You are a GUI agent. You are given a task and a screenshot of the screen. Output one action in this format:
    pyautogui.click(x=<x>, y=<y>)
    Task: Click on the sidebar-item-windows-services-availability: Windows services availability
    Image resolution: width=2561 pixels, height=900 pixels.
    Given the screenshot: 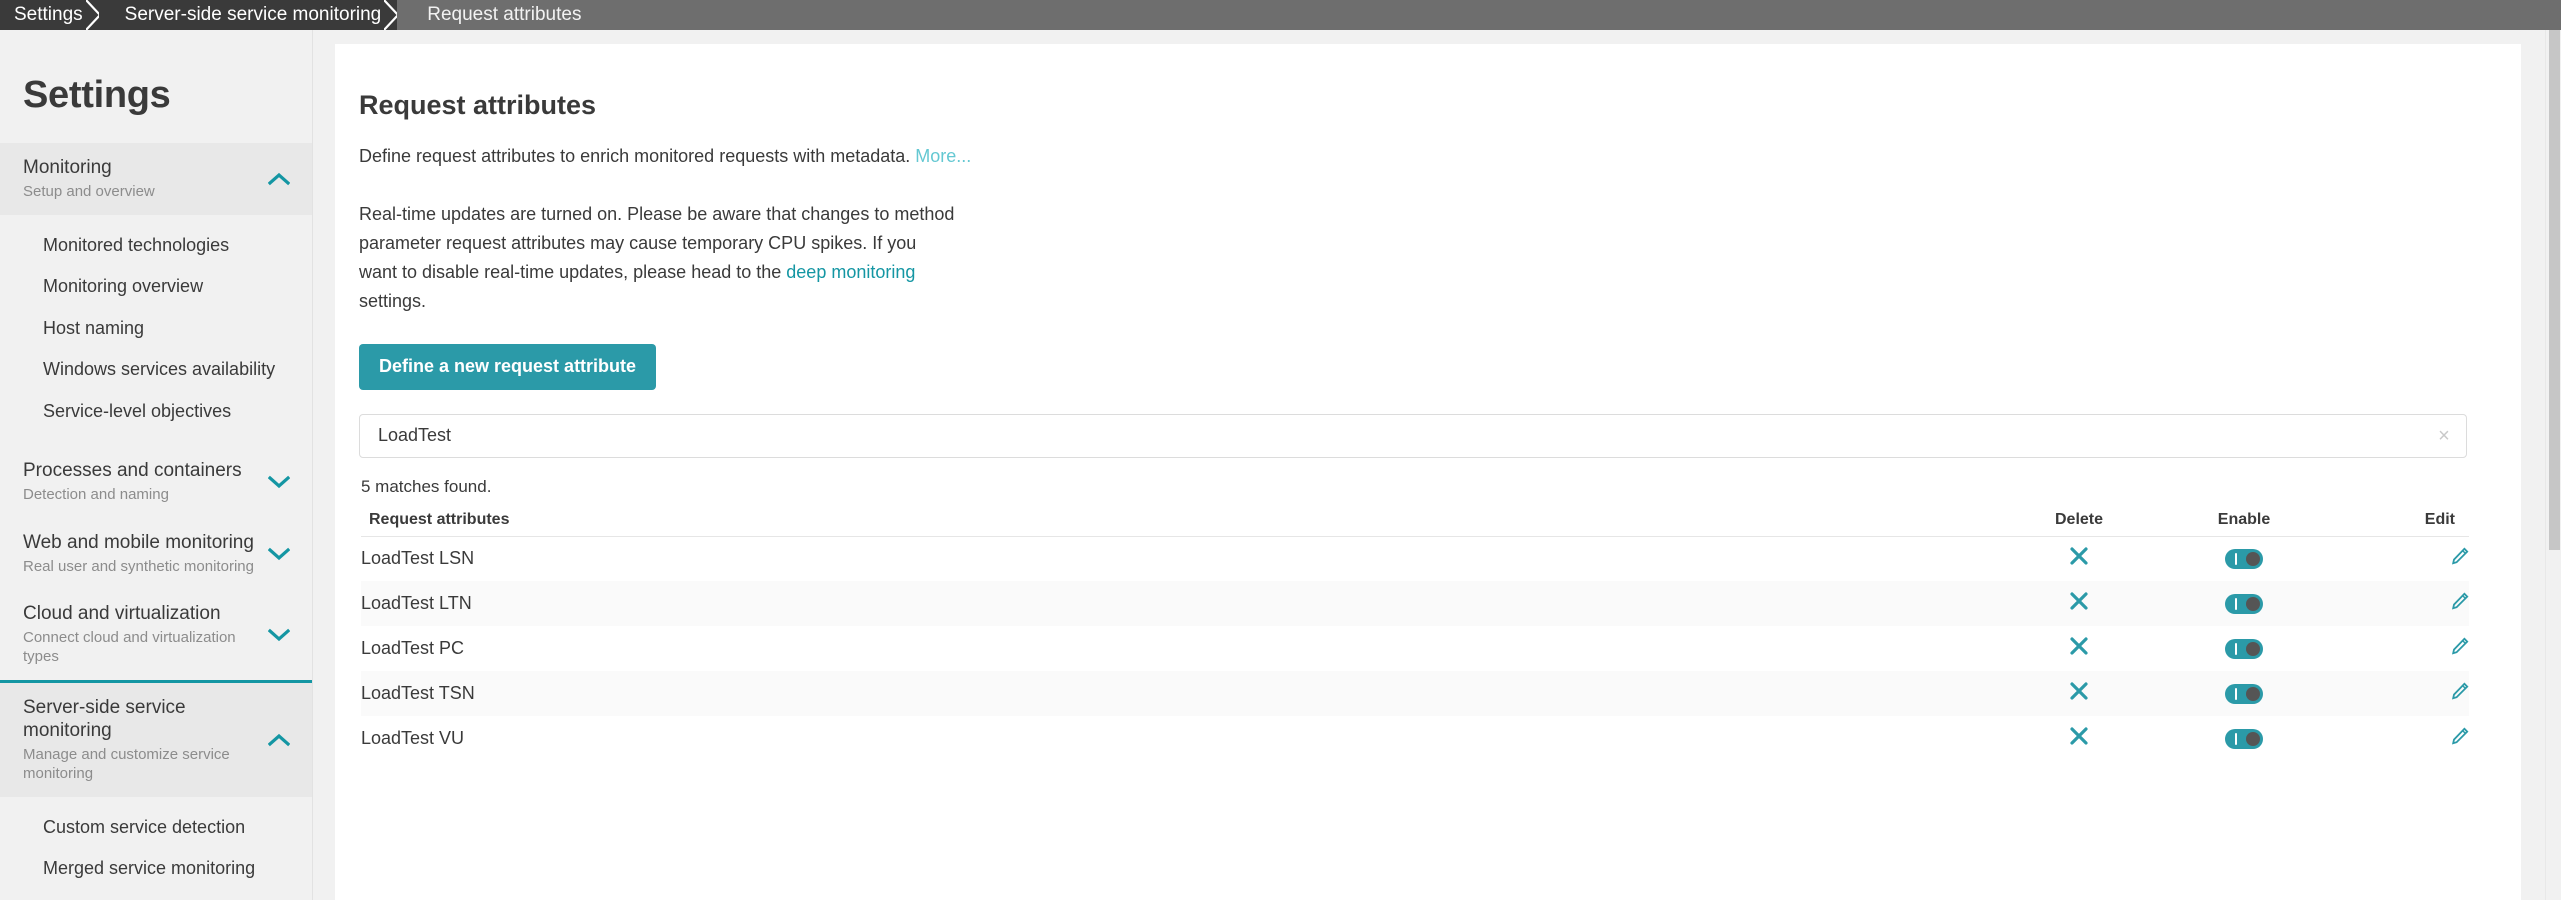 What is the action you would take?
    pyautogui.click(x=156, y=370)
    